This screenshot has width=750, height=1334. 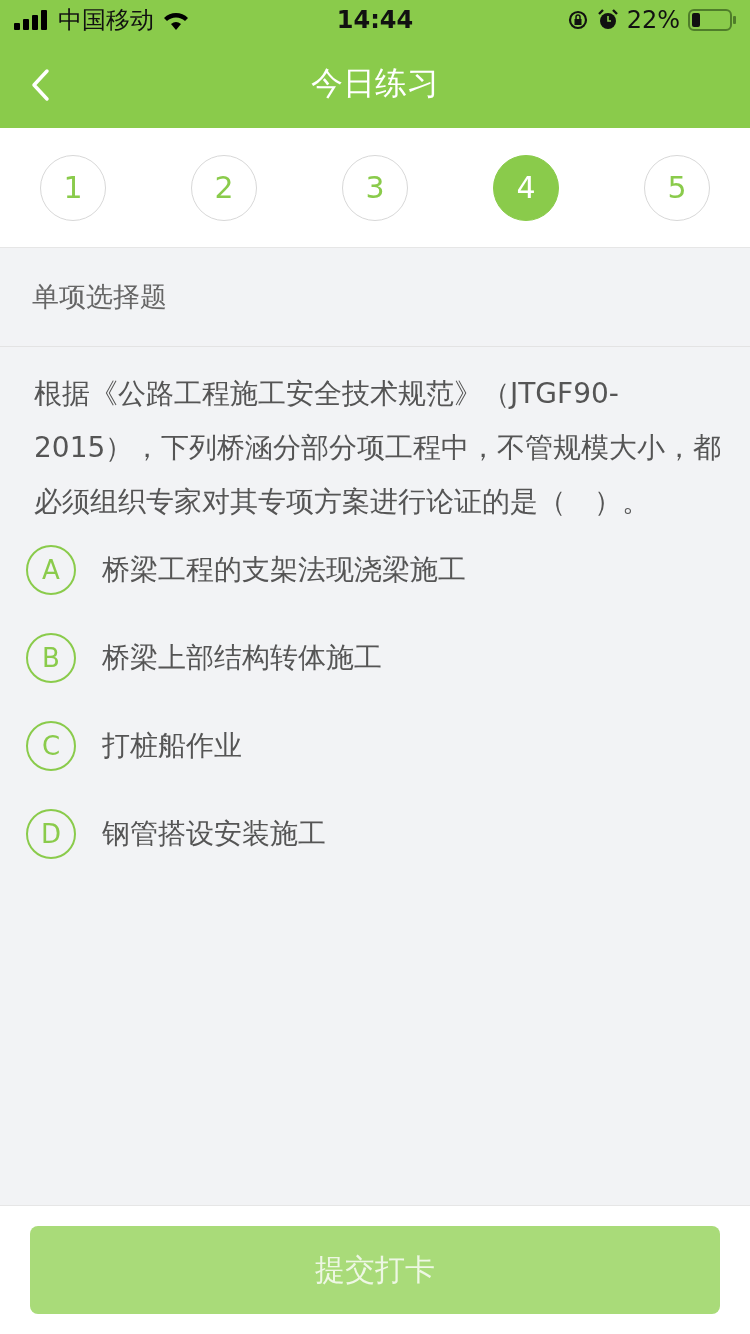 What do you see at coordinates (73, 187) in the screenshot?
I see `question-number-button: 1` at bounding box center [73, 187].